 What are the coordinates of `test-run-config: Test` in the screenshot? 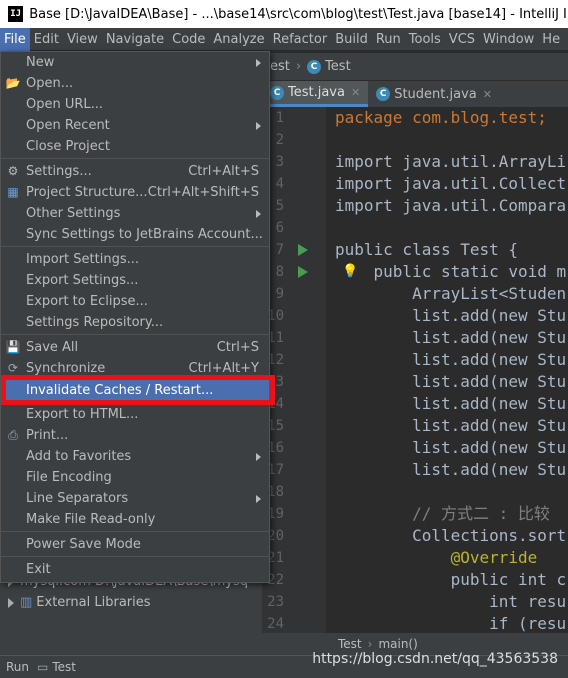 It's located at (64, 667).